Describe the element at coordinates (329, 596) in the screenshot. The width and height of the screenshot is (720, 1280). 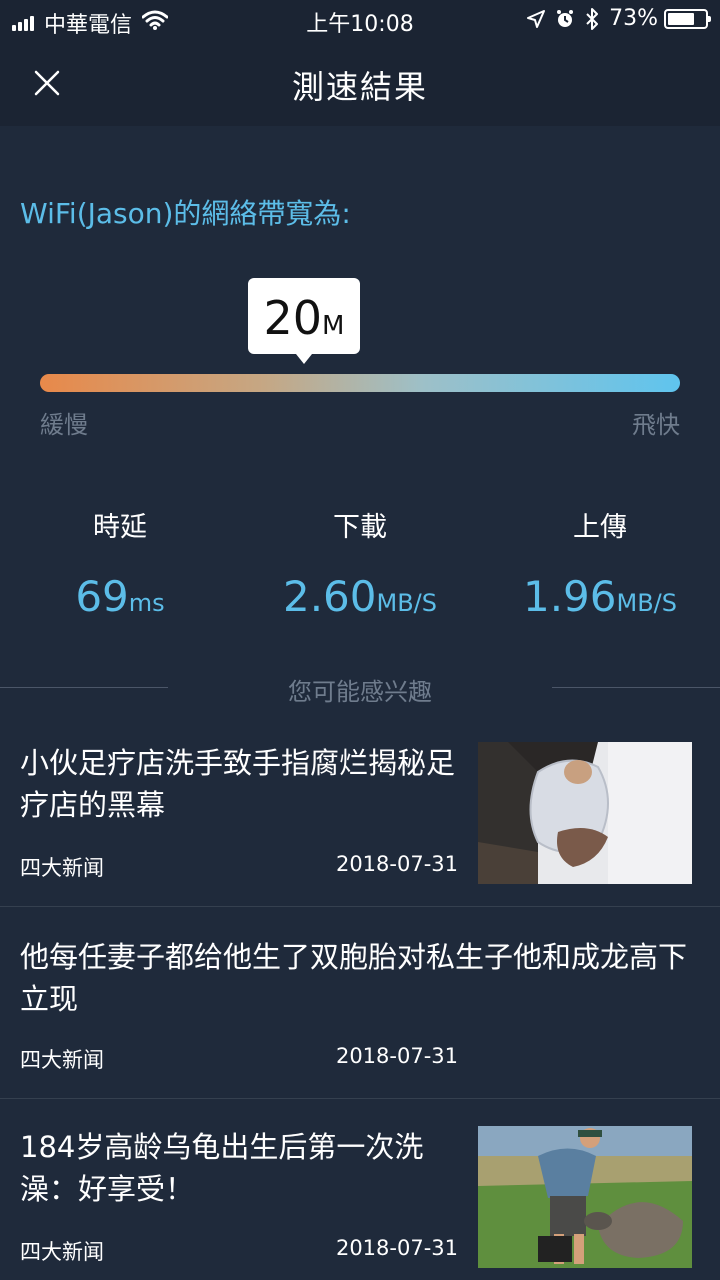
I see `metric-number: 2.60` at that location.